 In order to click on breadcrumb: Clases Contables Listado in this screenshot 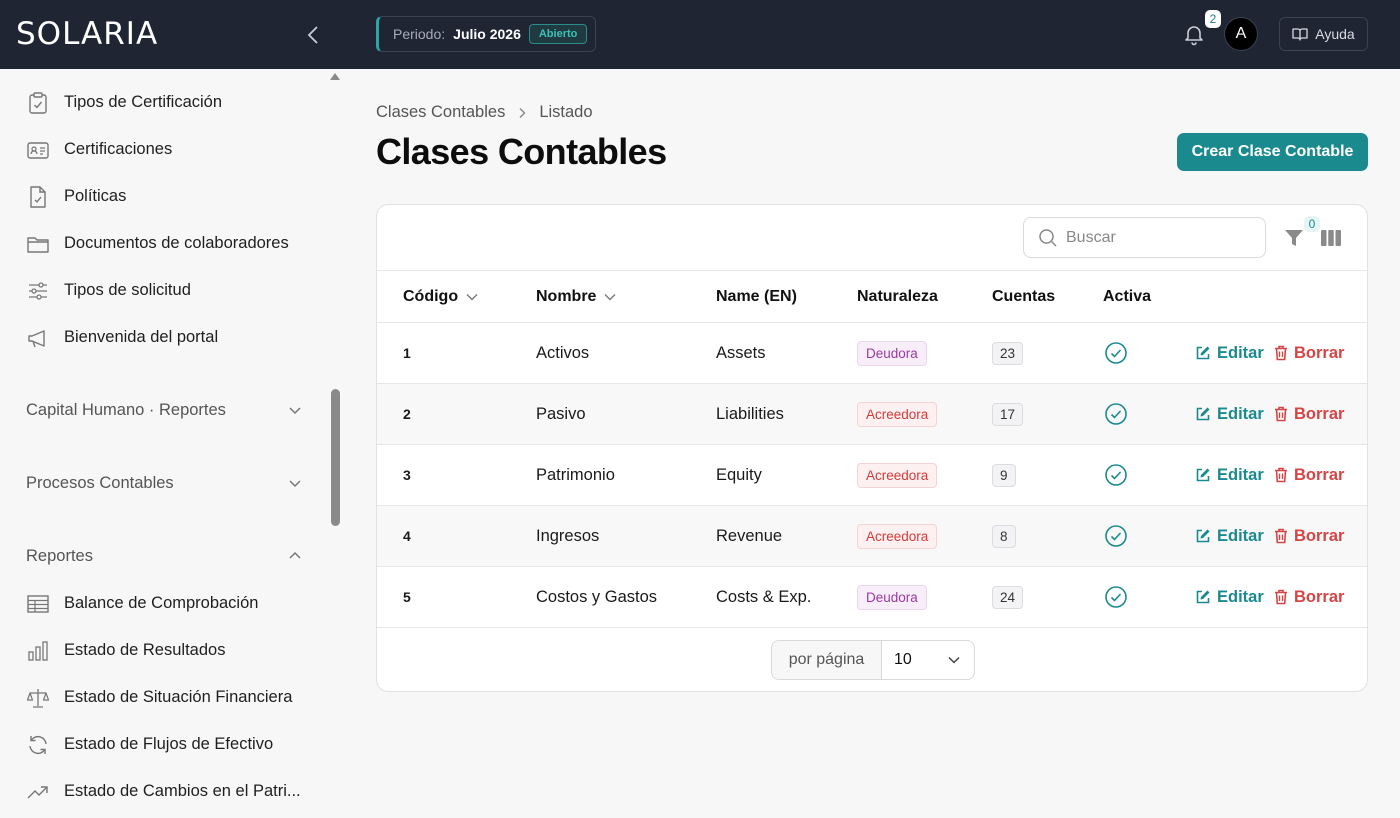, I will do `click(484, 112)`.